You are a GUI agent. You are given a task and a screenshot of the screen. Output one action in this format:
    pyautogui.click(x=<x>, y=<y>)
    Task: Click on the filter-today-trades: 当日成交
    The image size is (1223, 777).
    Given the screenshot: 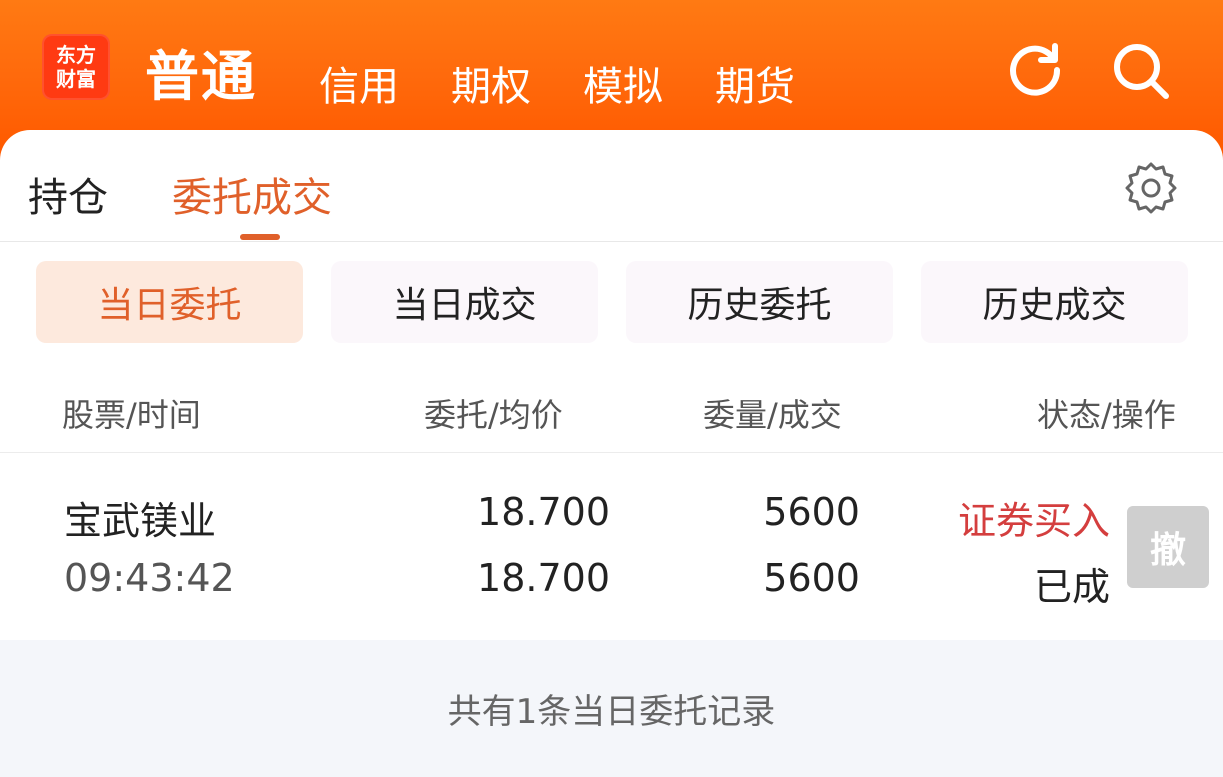 What is the action you would take?
    pyautogui.click(x=464, y=302)
    